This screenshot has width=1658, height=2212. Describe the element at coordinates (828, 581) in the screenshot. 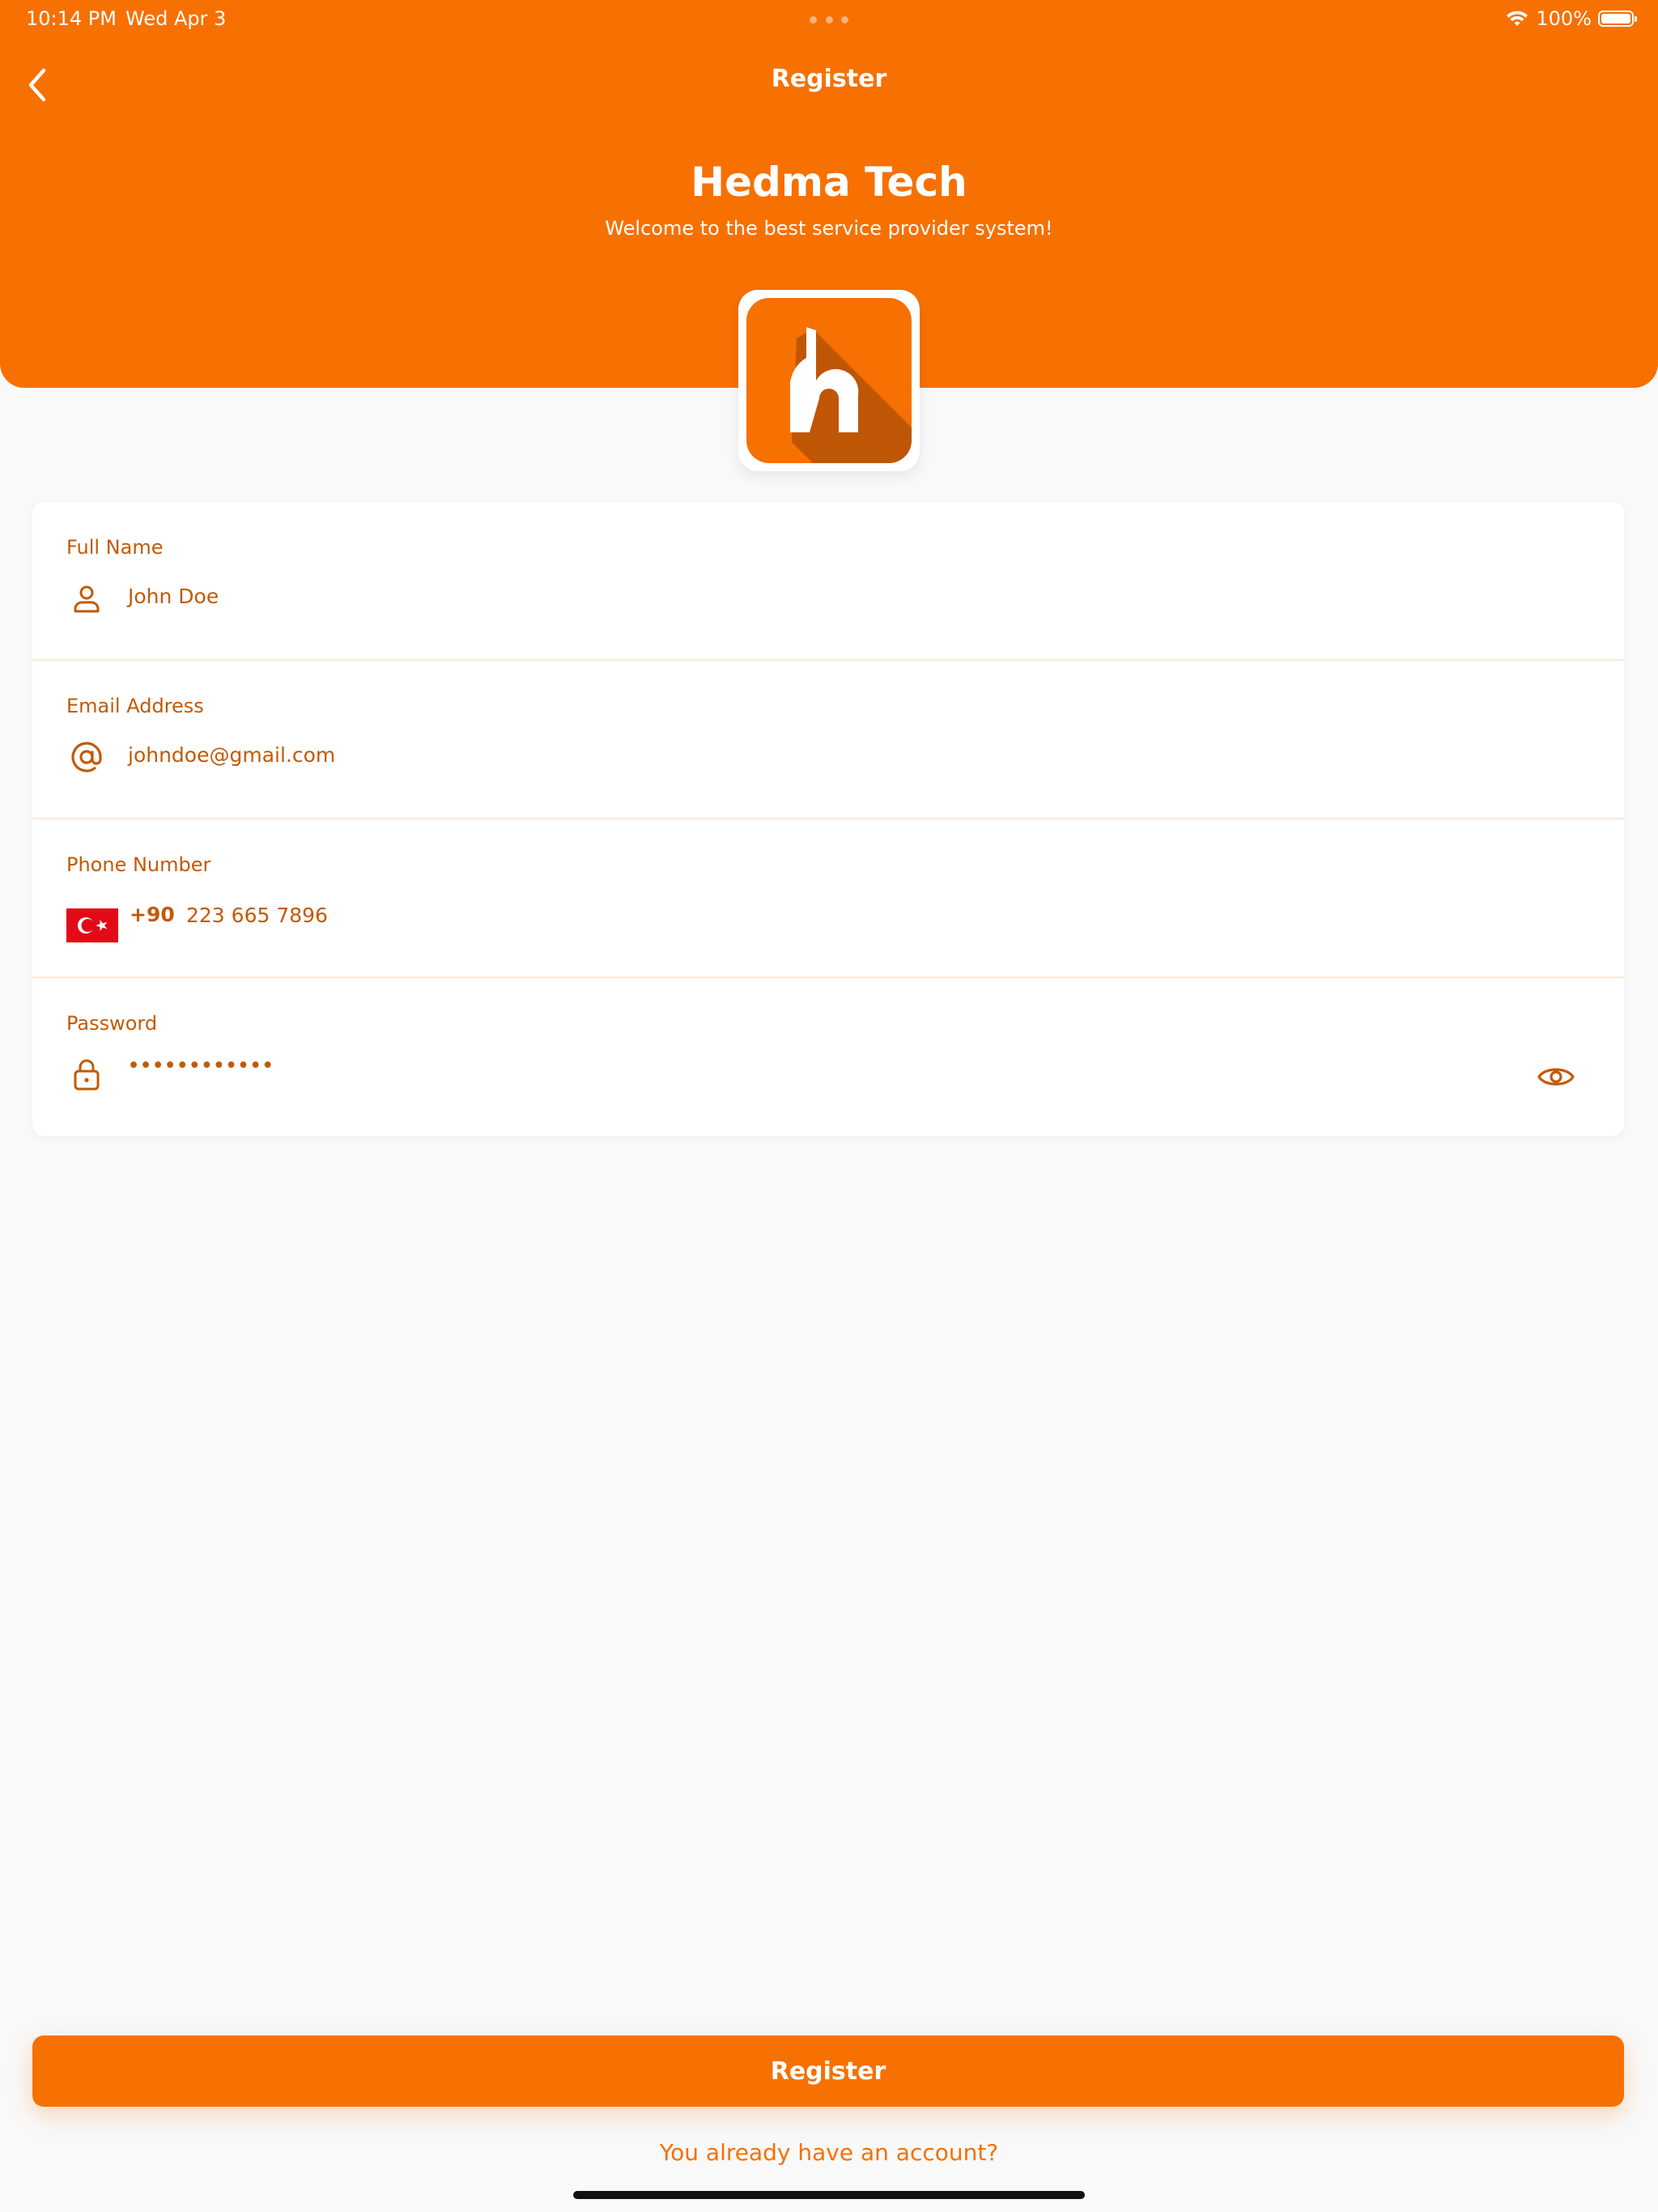

I see `full-name-field: Full Name John Doe` at that location.